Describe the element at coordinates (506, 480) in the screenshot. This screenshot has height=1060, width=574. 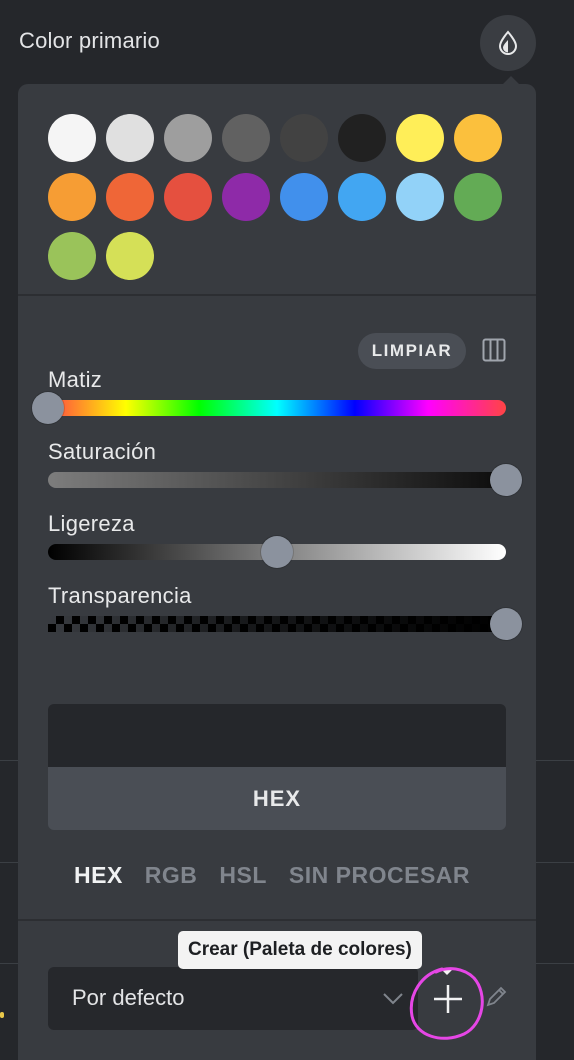
I see `saturation-thumb` at that location.